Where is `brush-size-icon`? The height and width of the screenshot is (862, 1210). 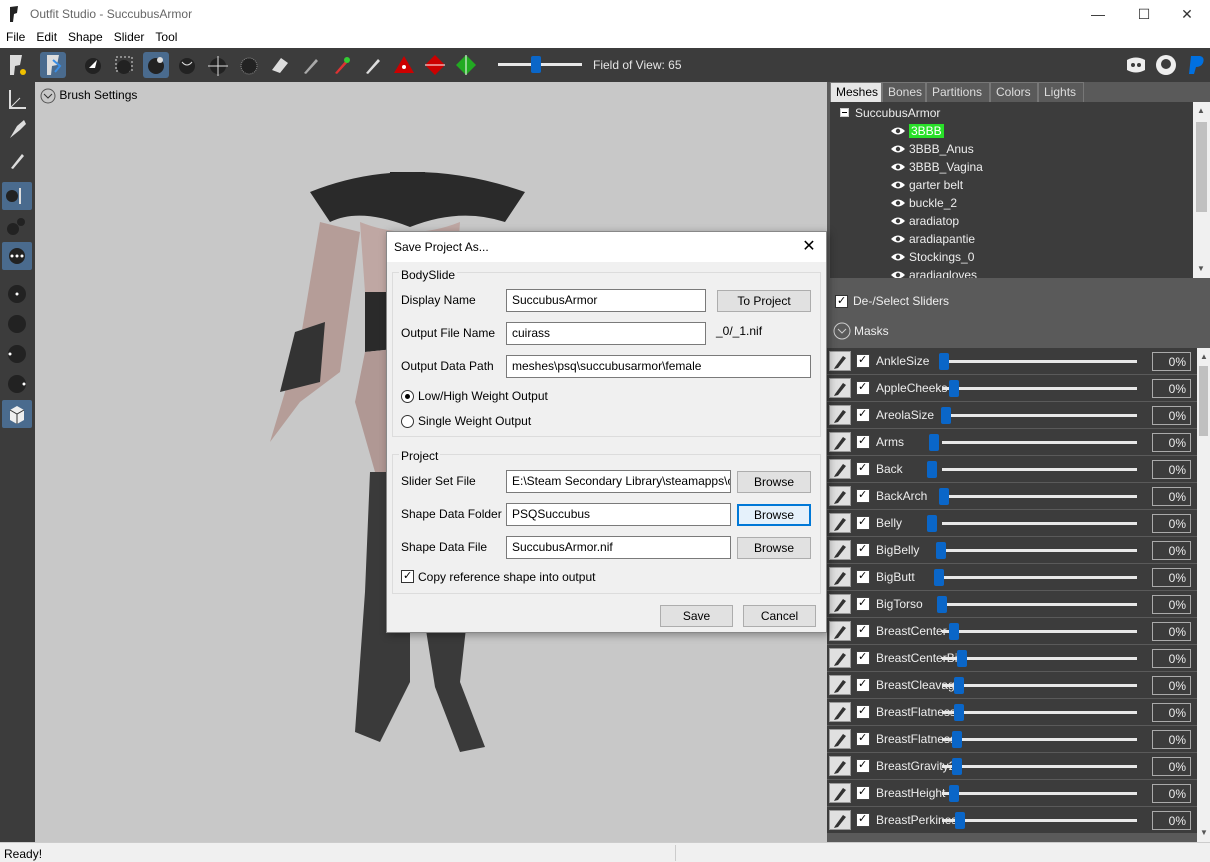 brush-size-icon is located at coordinates (17, 196).